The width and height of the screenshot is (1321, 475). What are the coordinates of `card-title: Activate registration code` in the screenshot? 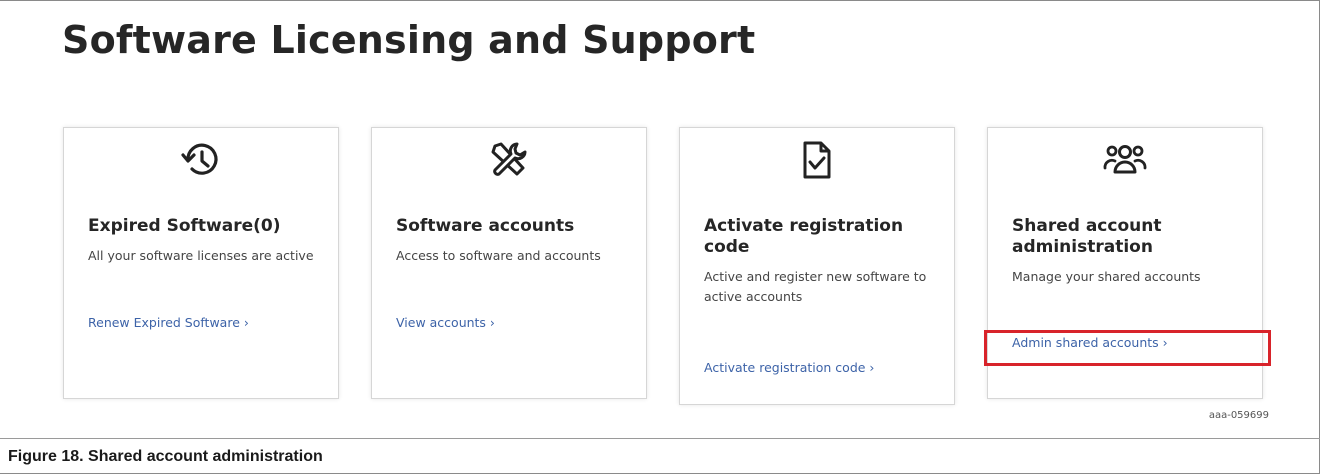 It's located at (804, 236).